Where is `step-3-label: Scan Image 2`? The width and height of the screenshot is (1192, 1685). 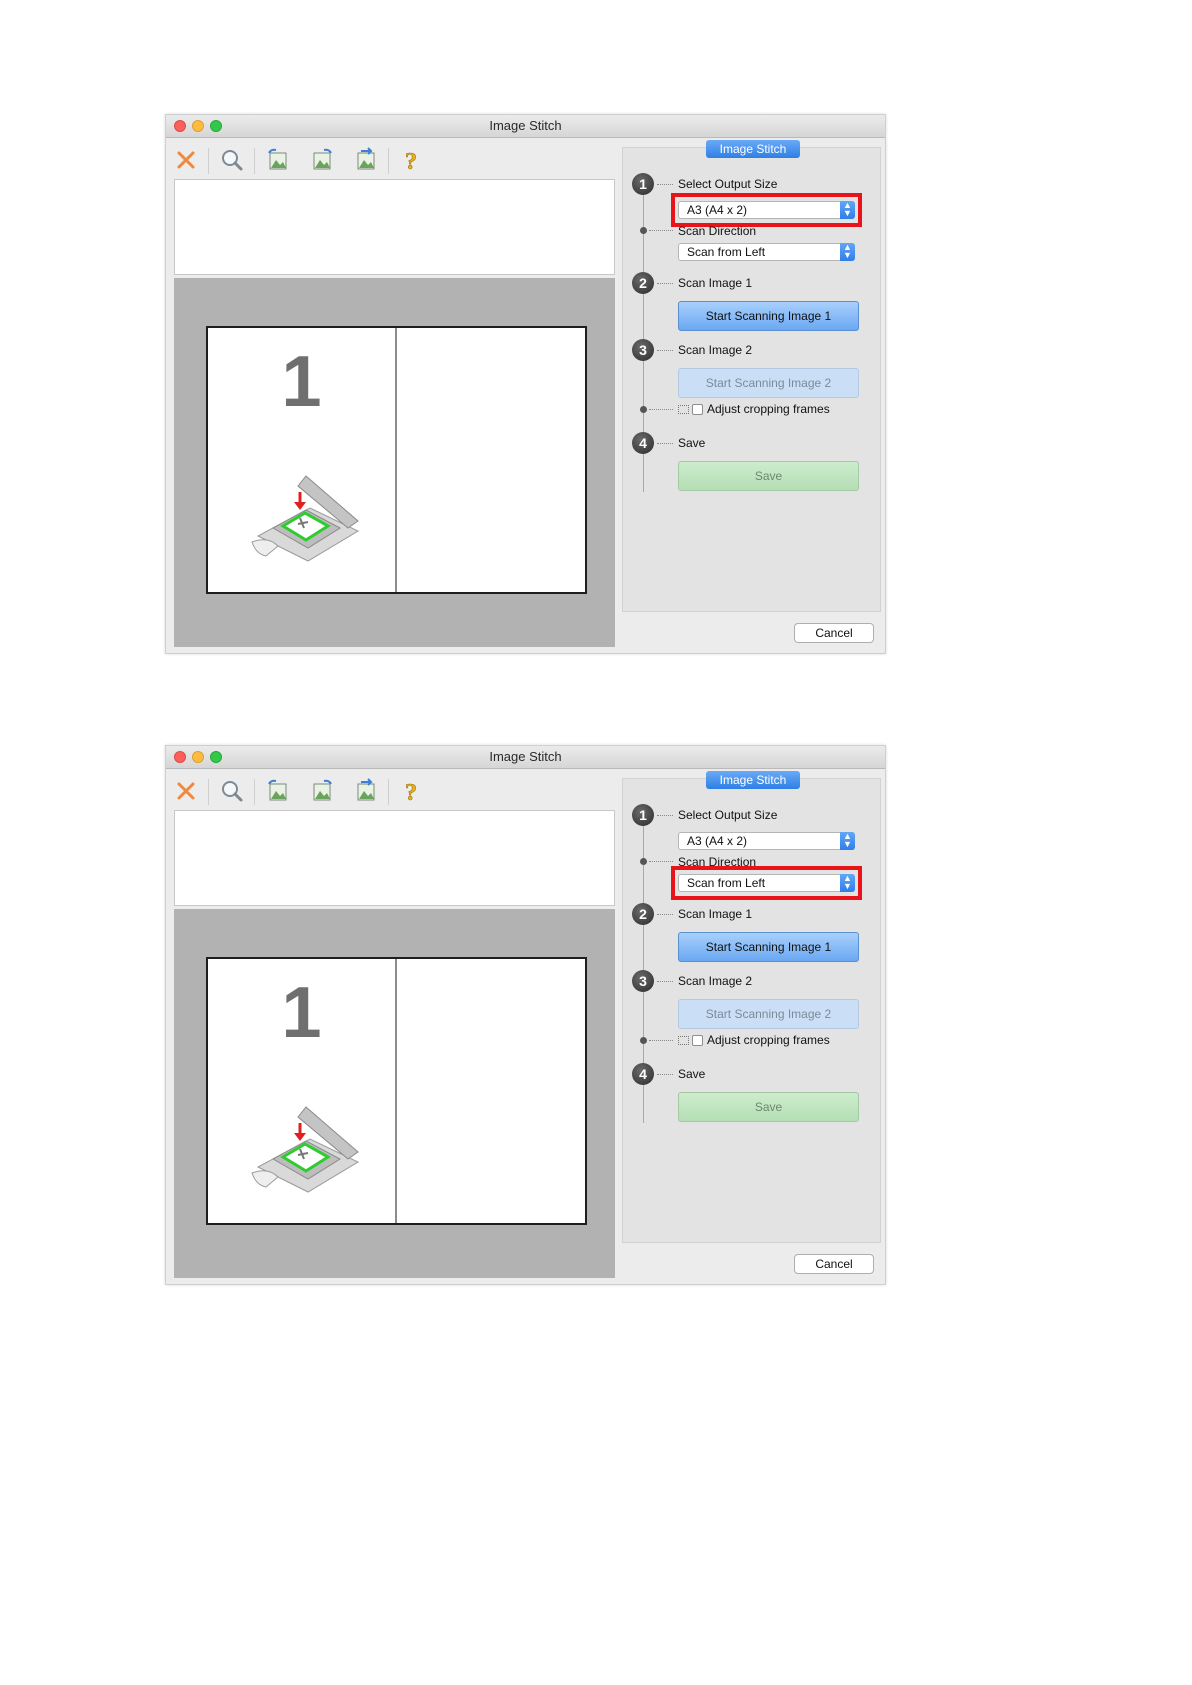 step-3-label: Scan Image 2 is located at coordinates (715, 981).